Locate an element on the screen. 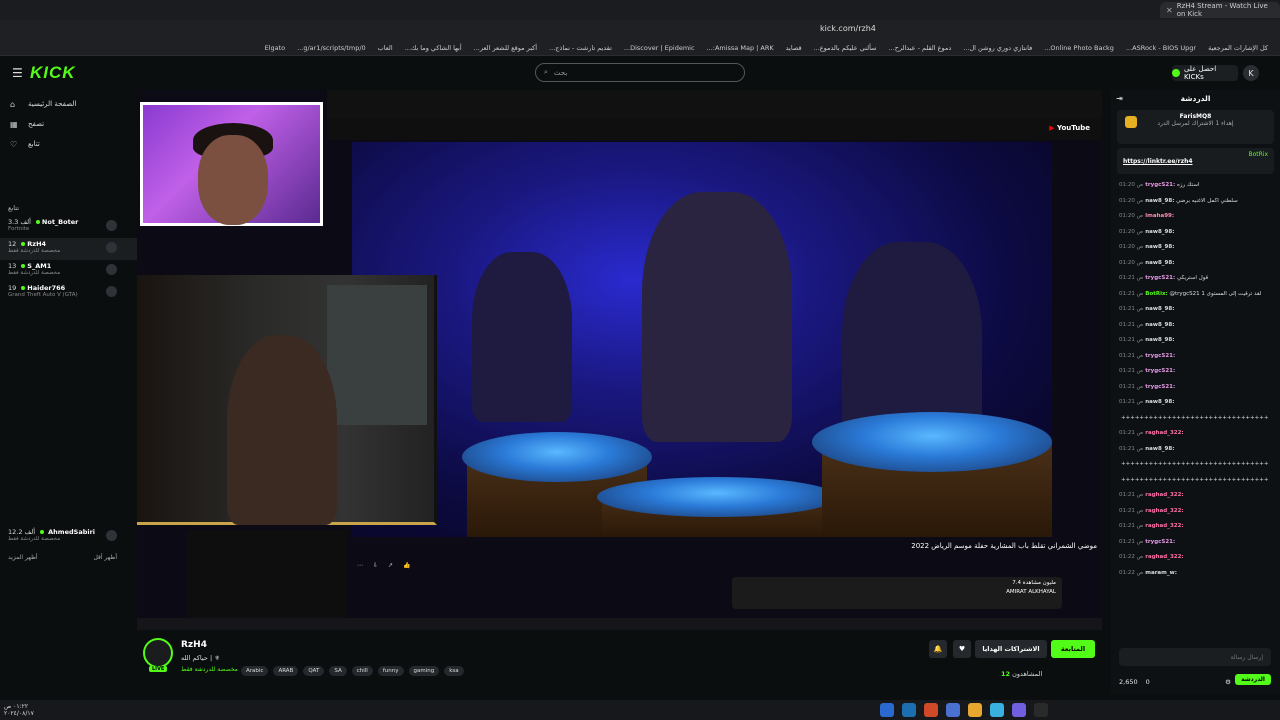 The width and height of the screenshot is (1280, 720). notification-button: 🔔 is located at coordinates (938, 649).